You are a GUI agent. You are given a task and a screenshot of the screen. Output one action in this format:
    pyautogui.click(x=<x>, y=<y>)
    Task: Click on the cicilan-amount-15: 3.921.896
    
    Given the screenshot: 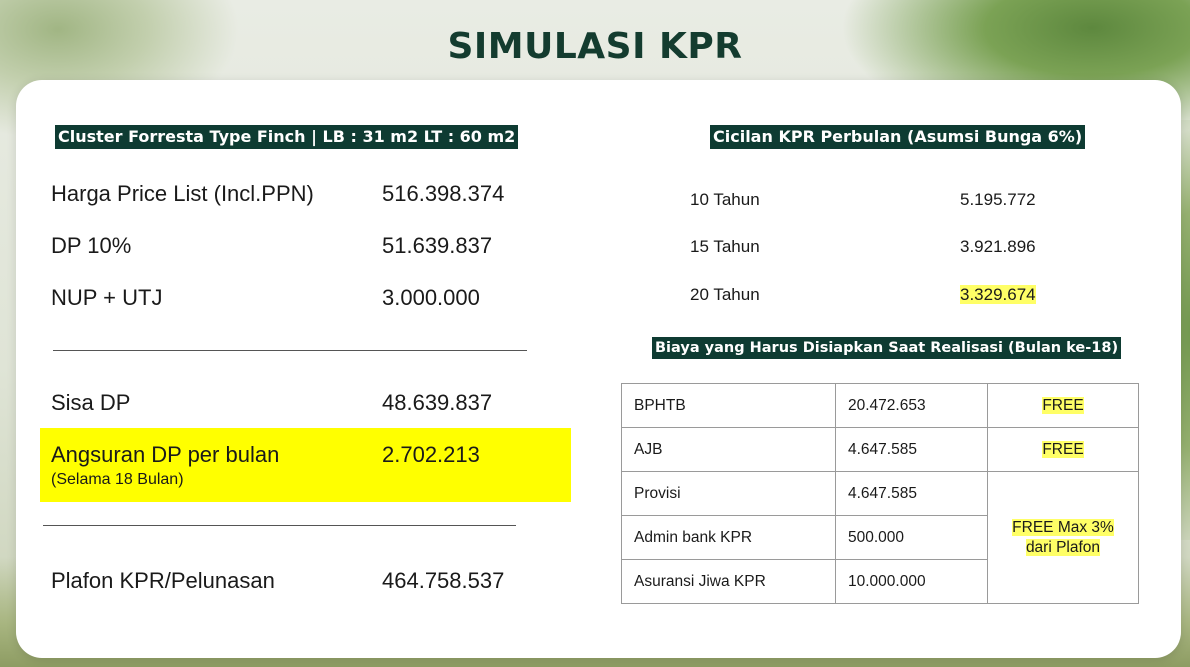 What is the action you would take?
    pyautogui.click(x=998, y=246)
    